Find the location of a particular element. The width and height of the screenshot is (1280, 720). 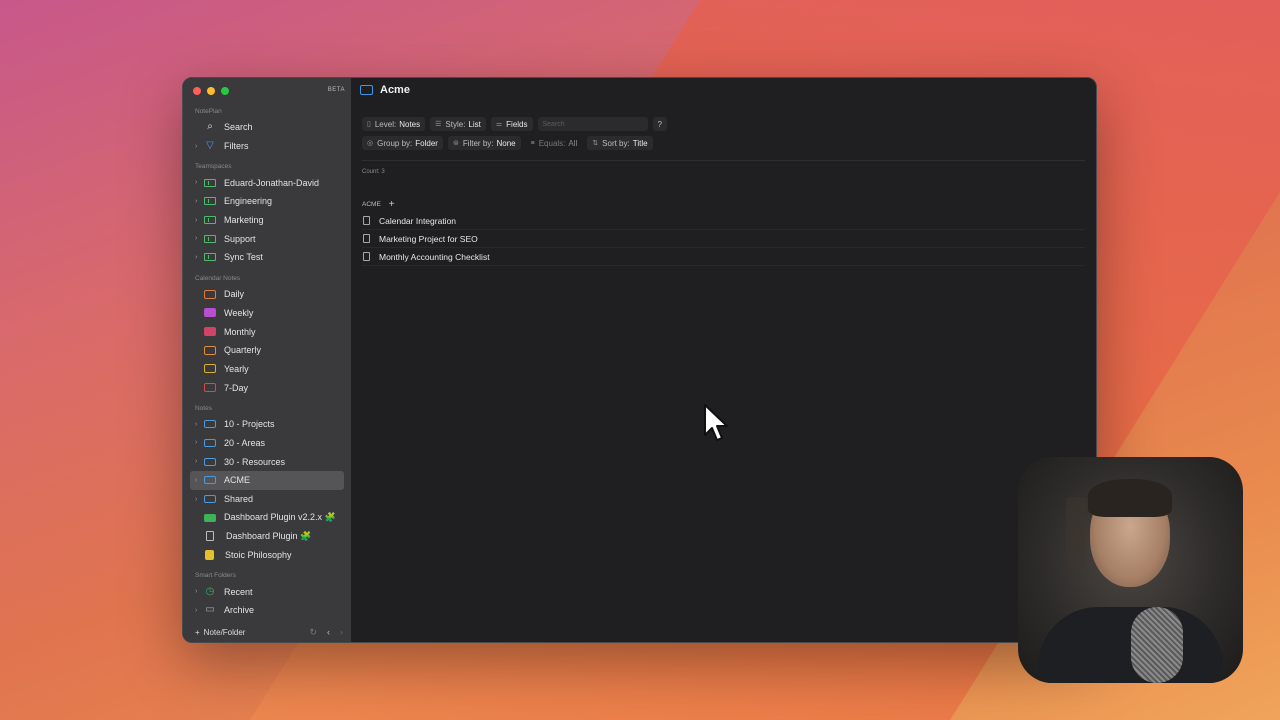

sidebar-item-label: Sync Test is located at coordinates (243, 257).